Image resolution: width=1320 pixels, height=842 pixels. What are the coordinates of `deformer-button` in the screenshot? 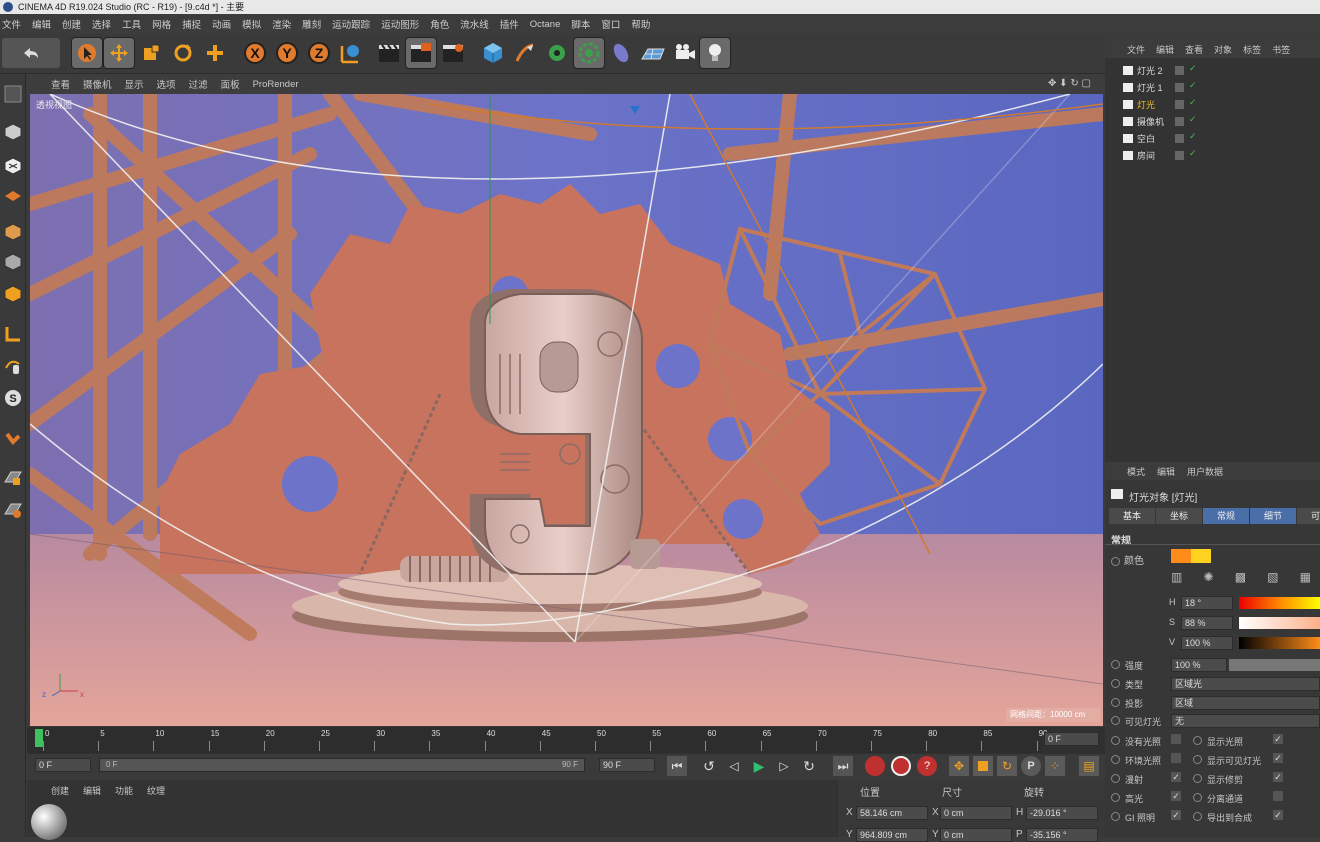 It's located at (621, 53).